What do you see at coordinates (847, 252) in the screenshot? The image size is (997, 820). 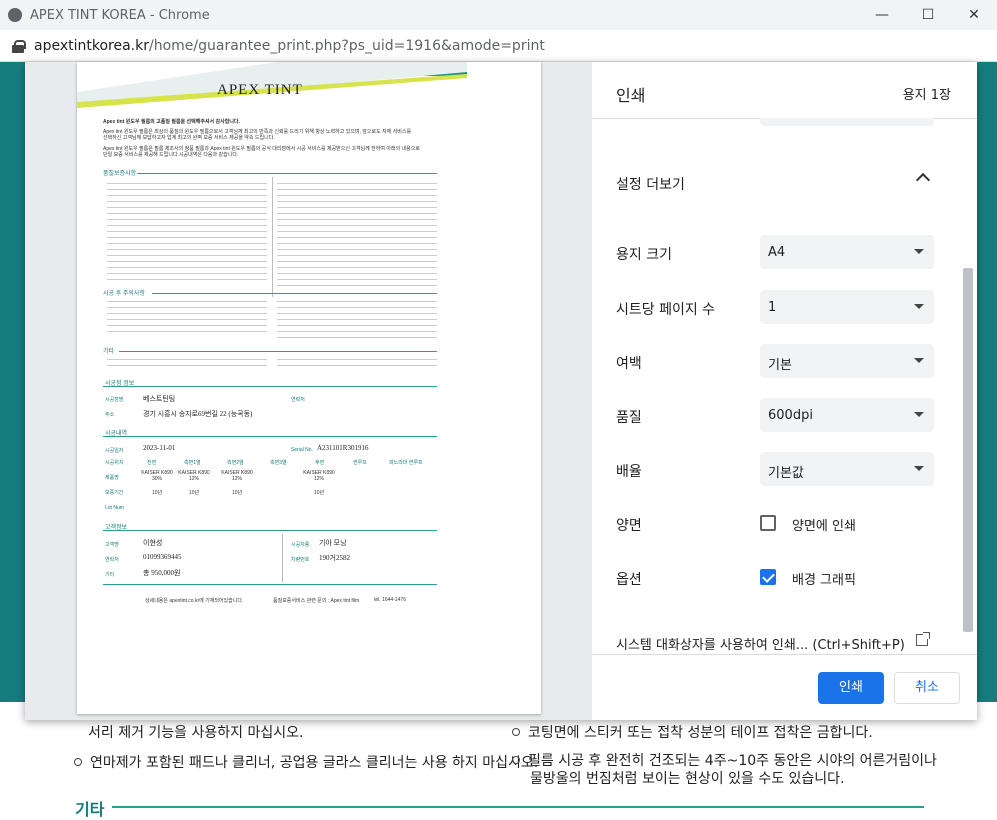 I see `paper-size-select: A4` at bounding box center [847, 252].